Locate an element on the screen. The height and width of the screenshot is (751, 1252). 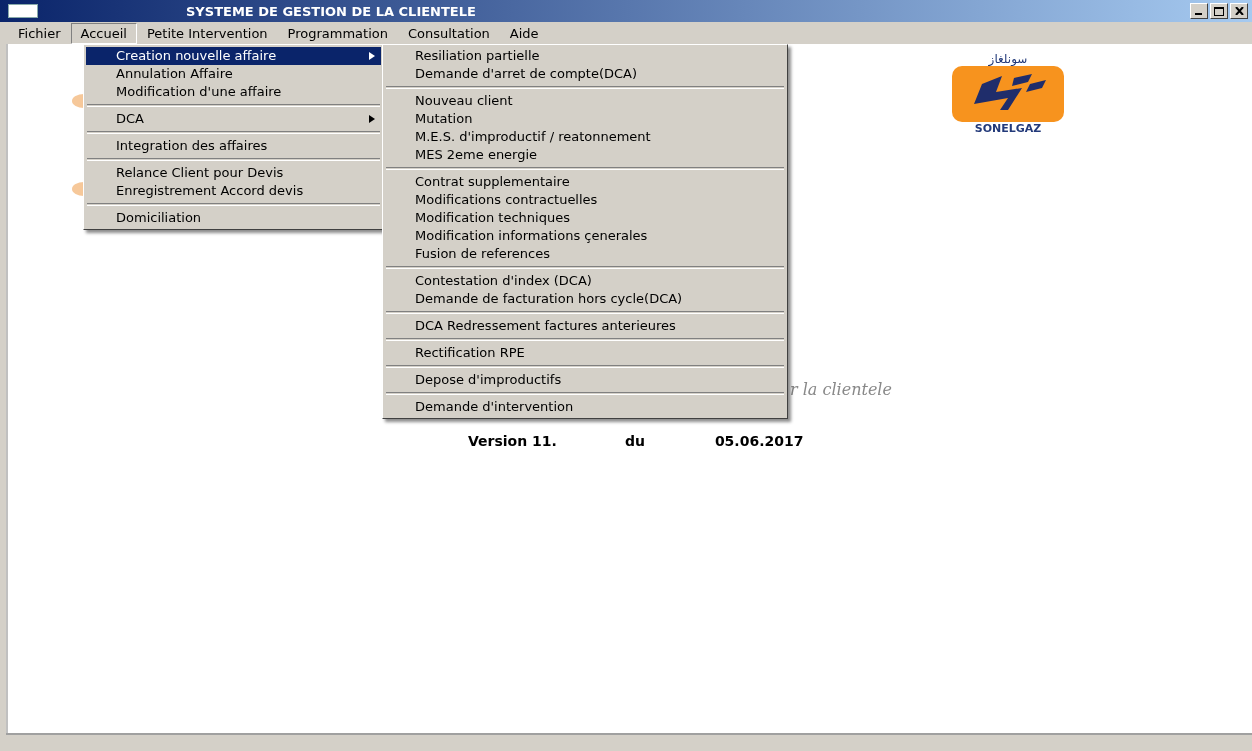
menu-item: Consultation is located at coordinates (448, 33).